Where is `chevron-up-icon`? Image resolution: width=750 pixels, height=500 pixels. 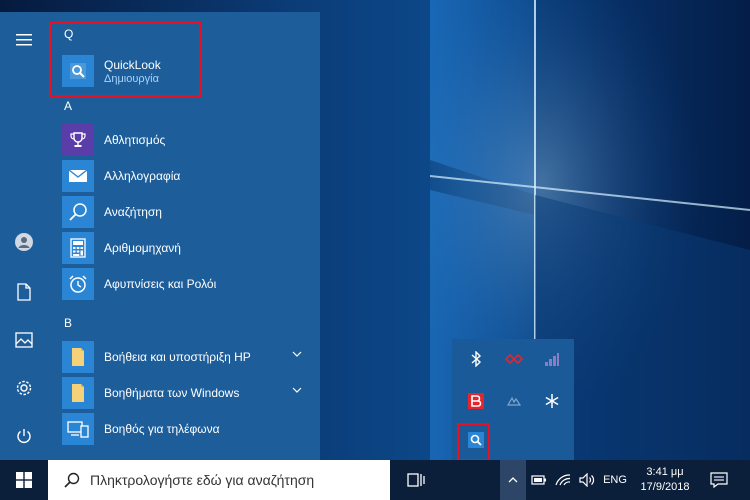
chevron-up-icon is located at coordinates (513, 480).